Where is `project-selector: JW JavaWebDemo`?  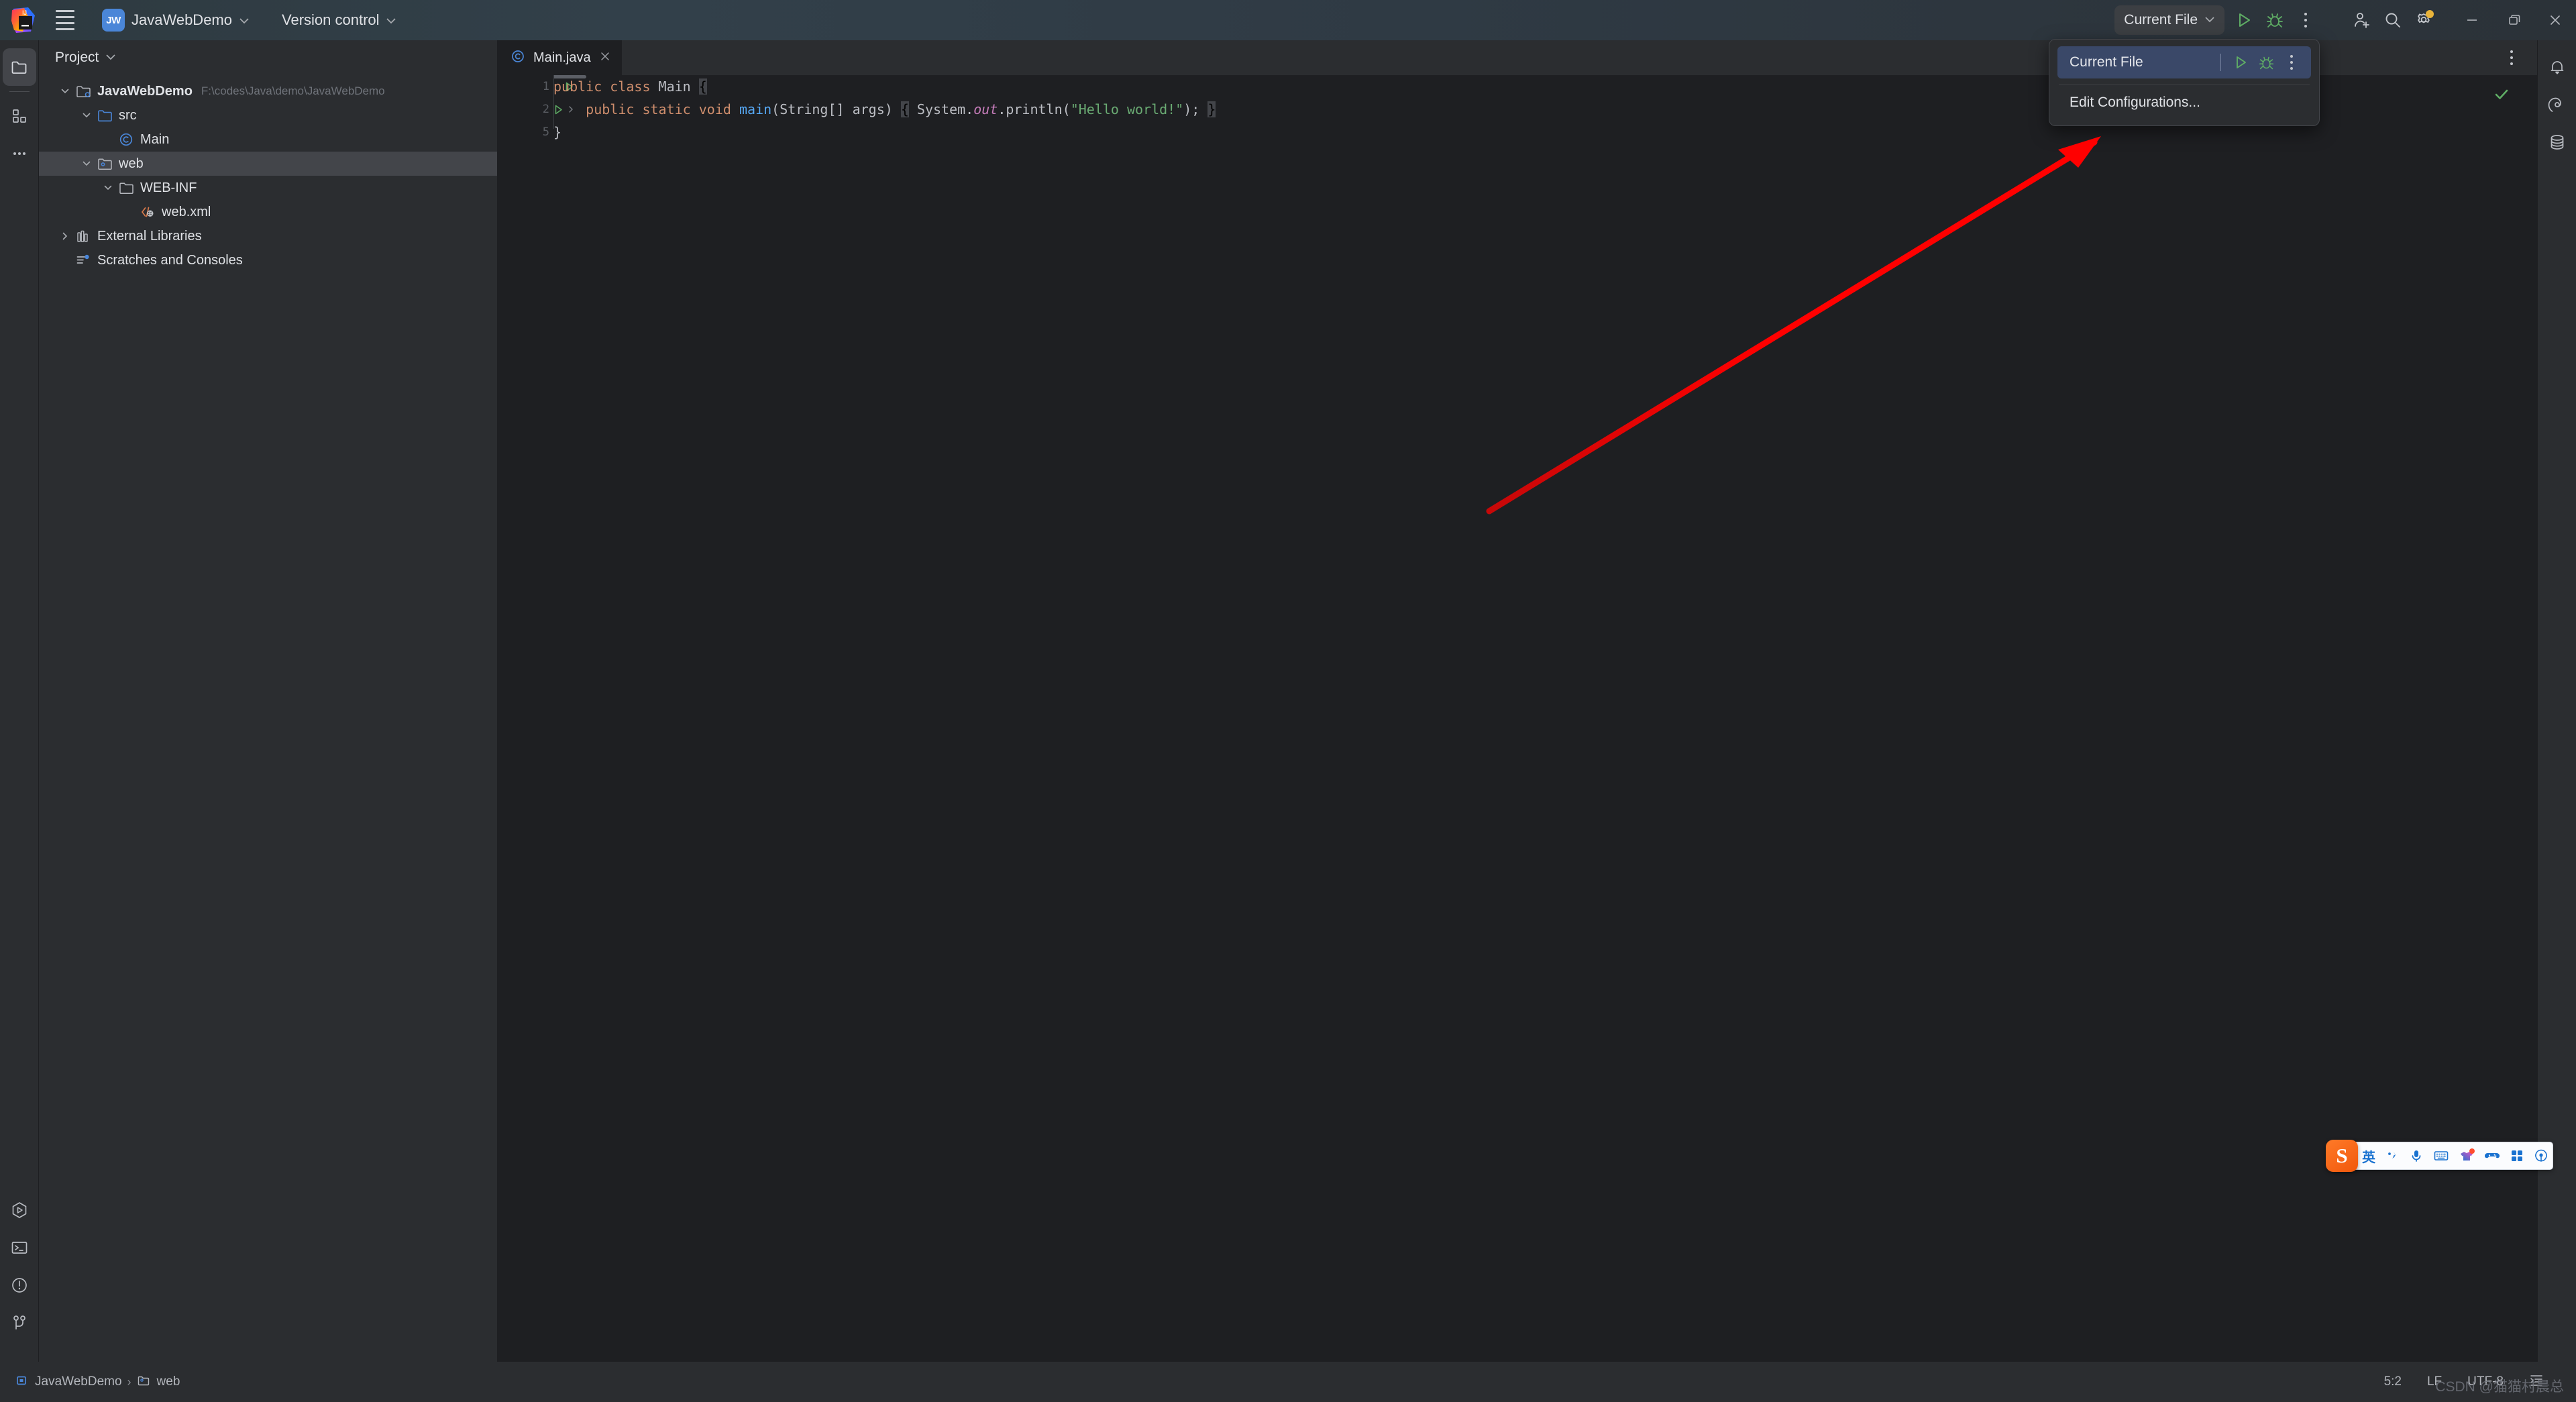
project-selector: JW JavaWebDemo is located at coordinates (175, 20).